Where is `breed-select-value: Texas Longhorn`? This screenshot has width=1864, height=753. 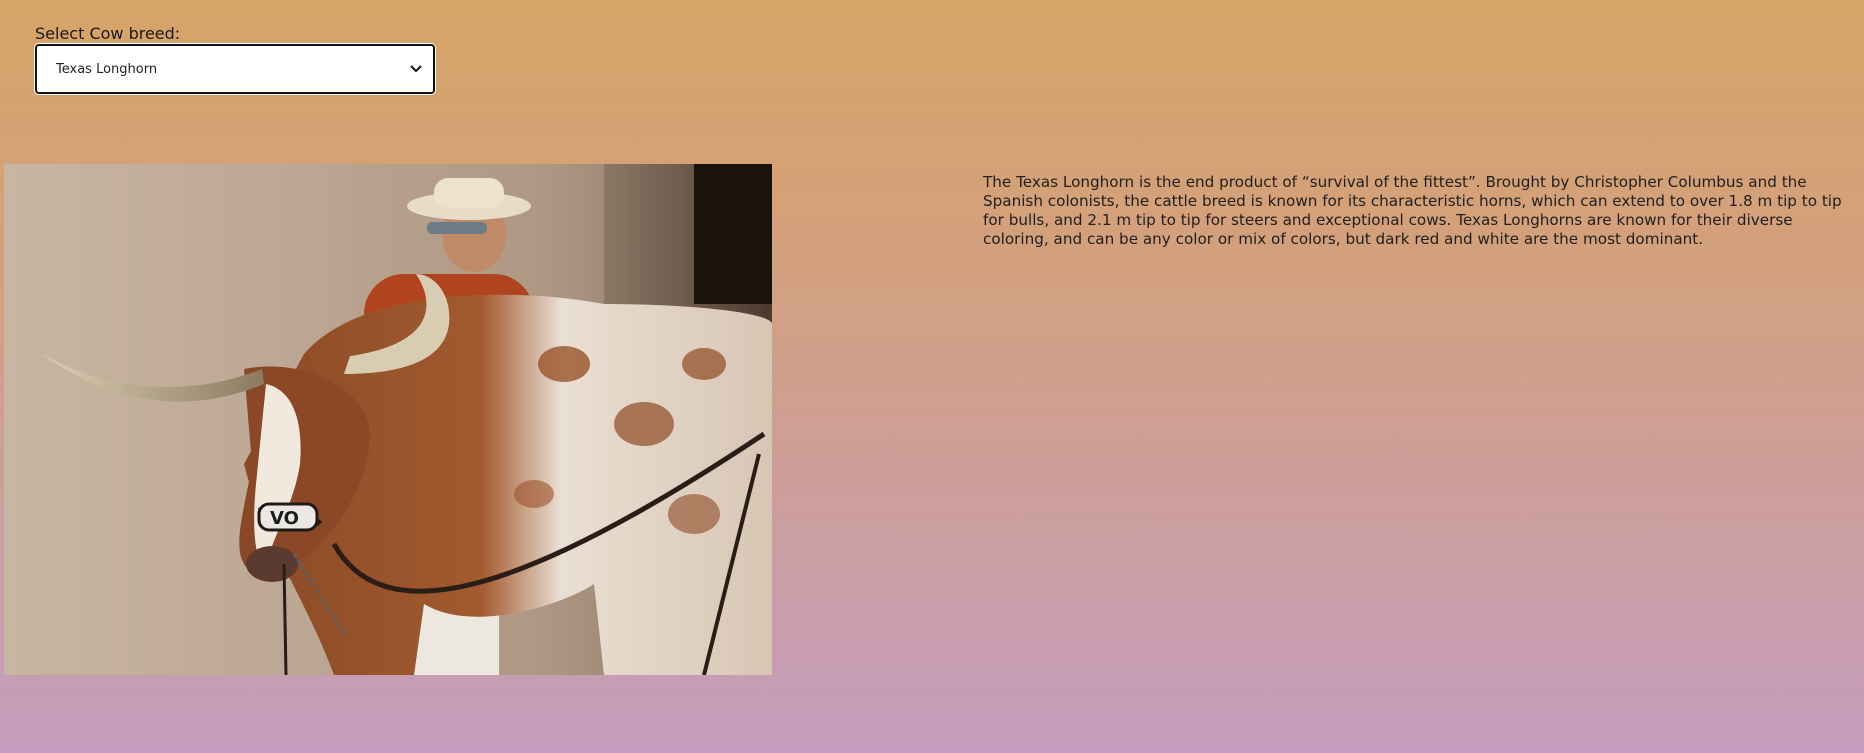 breed-select-value: Texas Longhorn is located at coordinates (107, 69).